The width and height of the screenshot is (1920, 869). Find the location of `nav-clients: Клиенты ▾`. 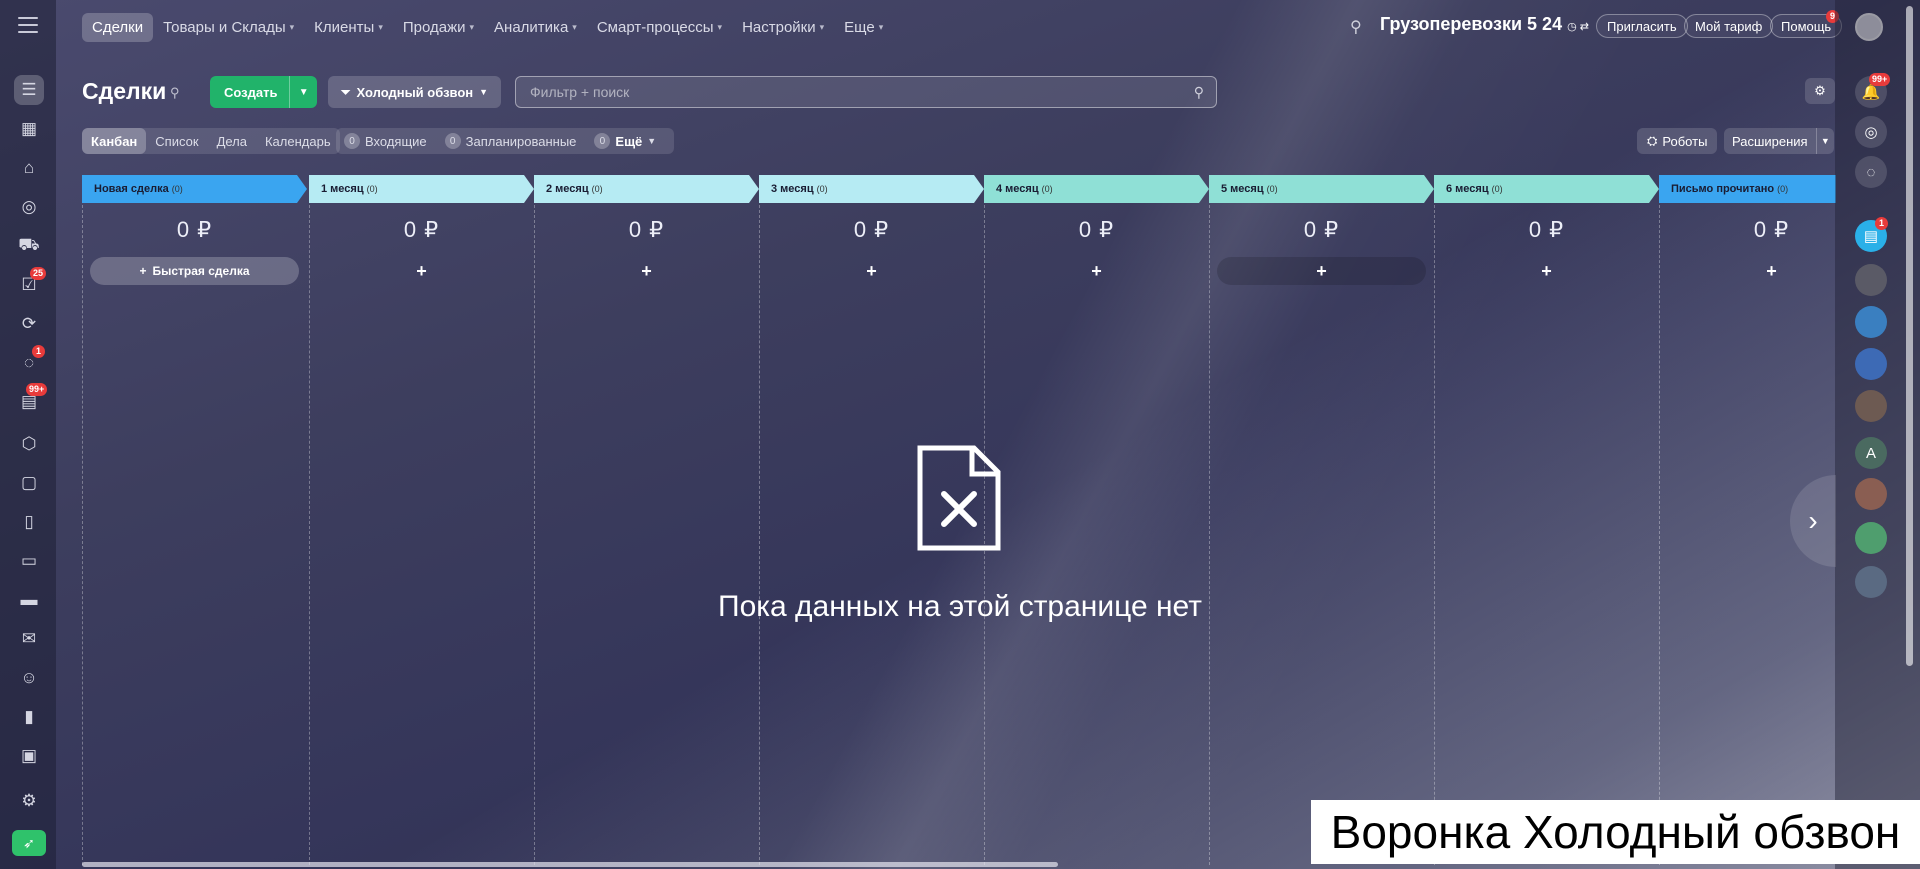

nav-clients: Клиенты ▾ is located at coordinates (348, 27).